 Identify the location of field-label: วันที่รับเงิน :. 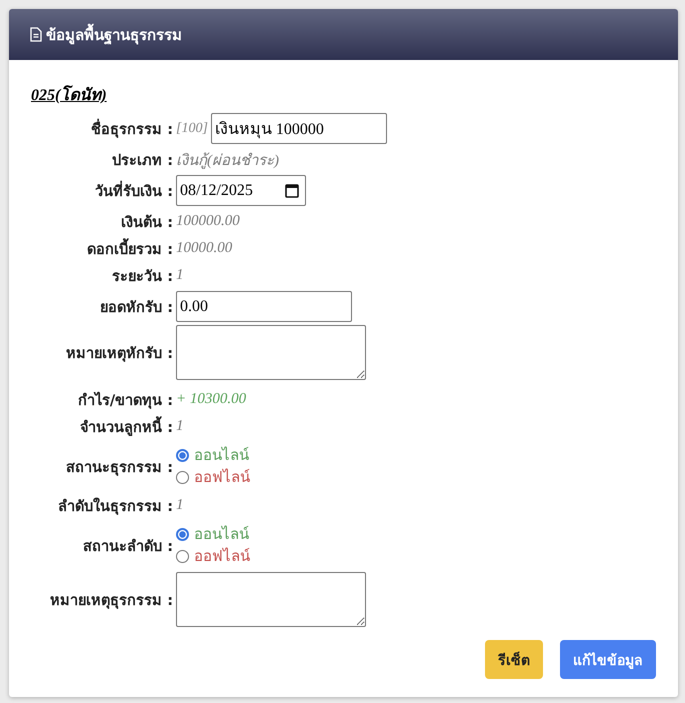
(102, 190).